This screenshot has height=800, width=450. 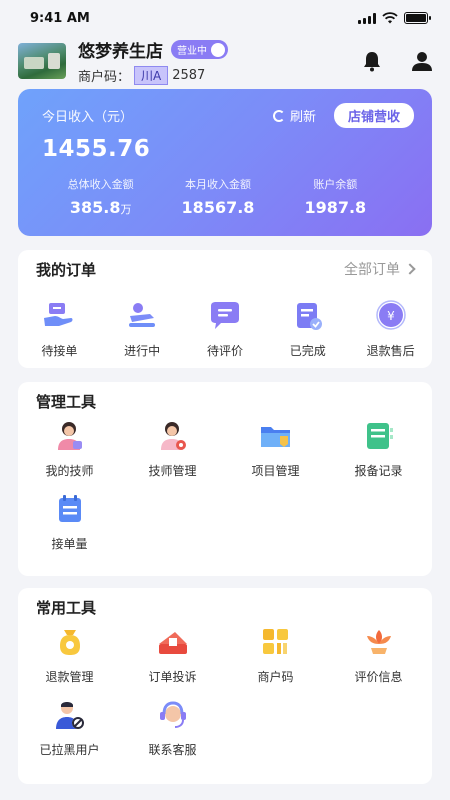 What do you see at coordinates (302, 117) in the screenshot?
I see `refresh-label: 刷新` at bounding box center [302, 117].